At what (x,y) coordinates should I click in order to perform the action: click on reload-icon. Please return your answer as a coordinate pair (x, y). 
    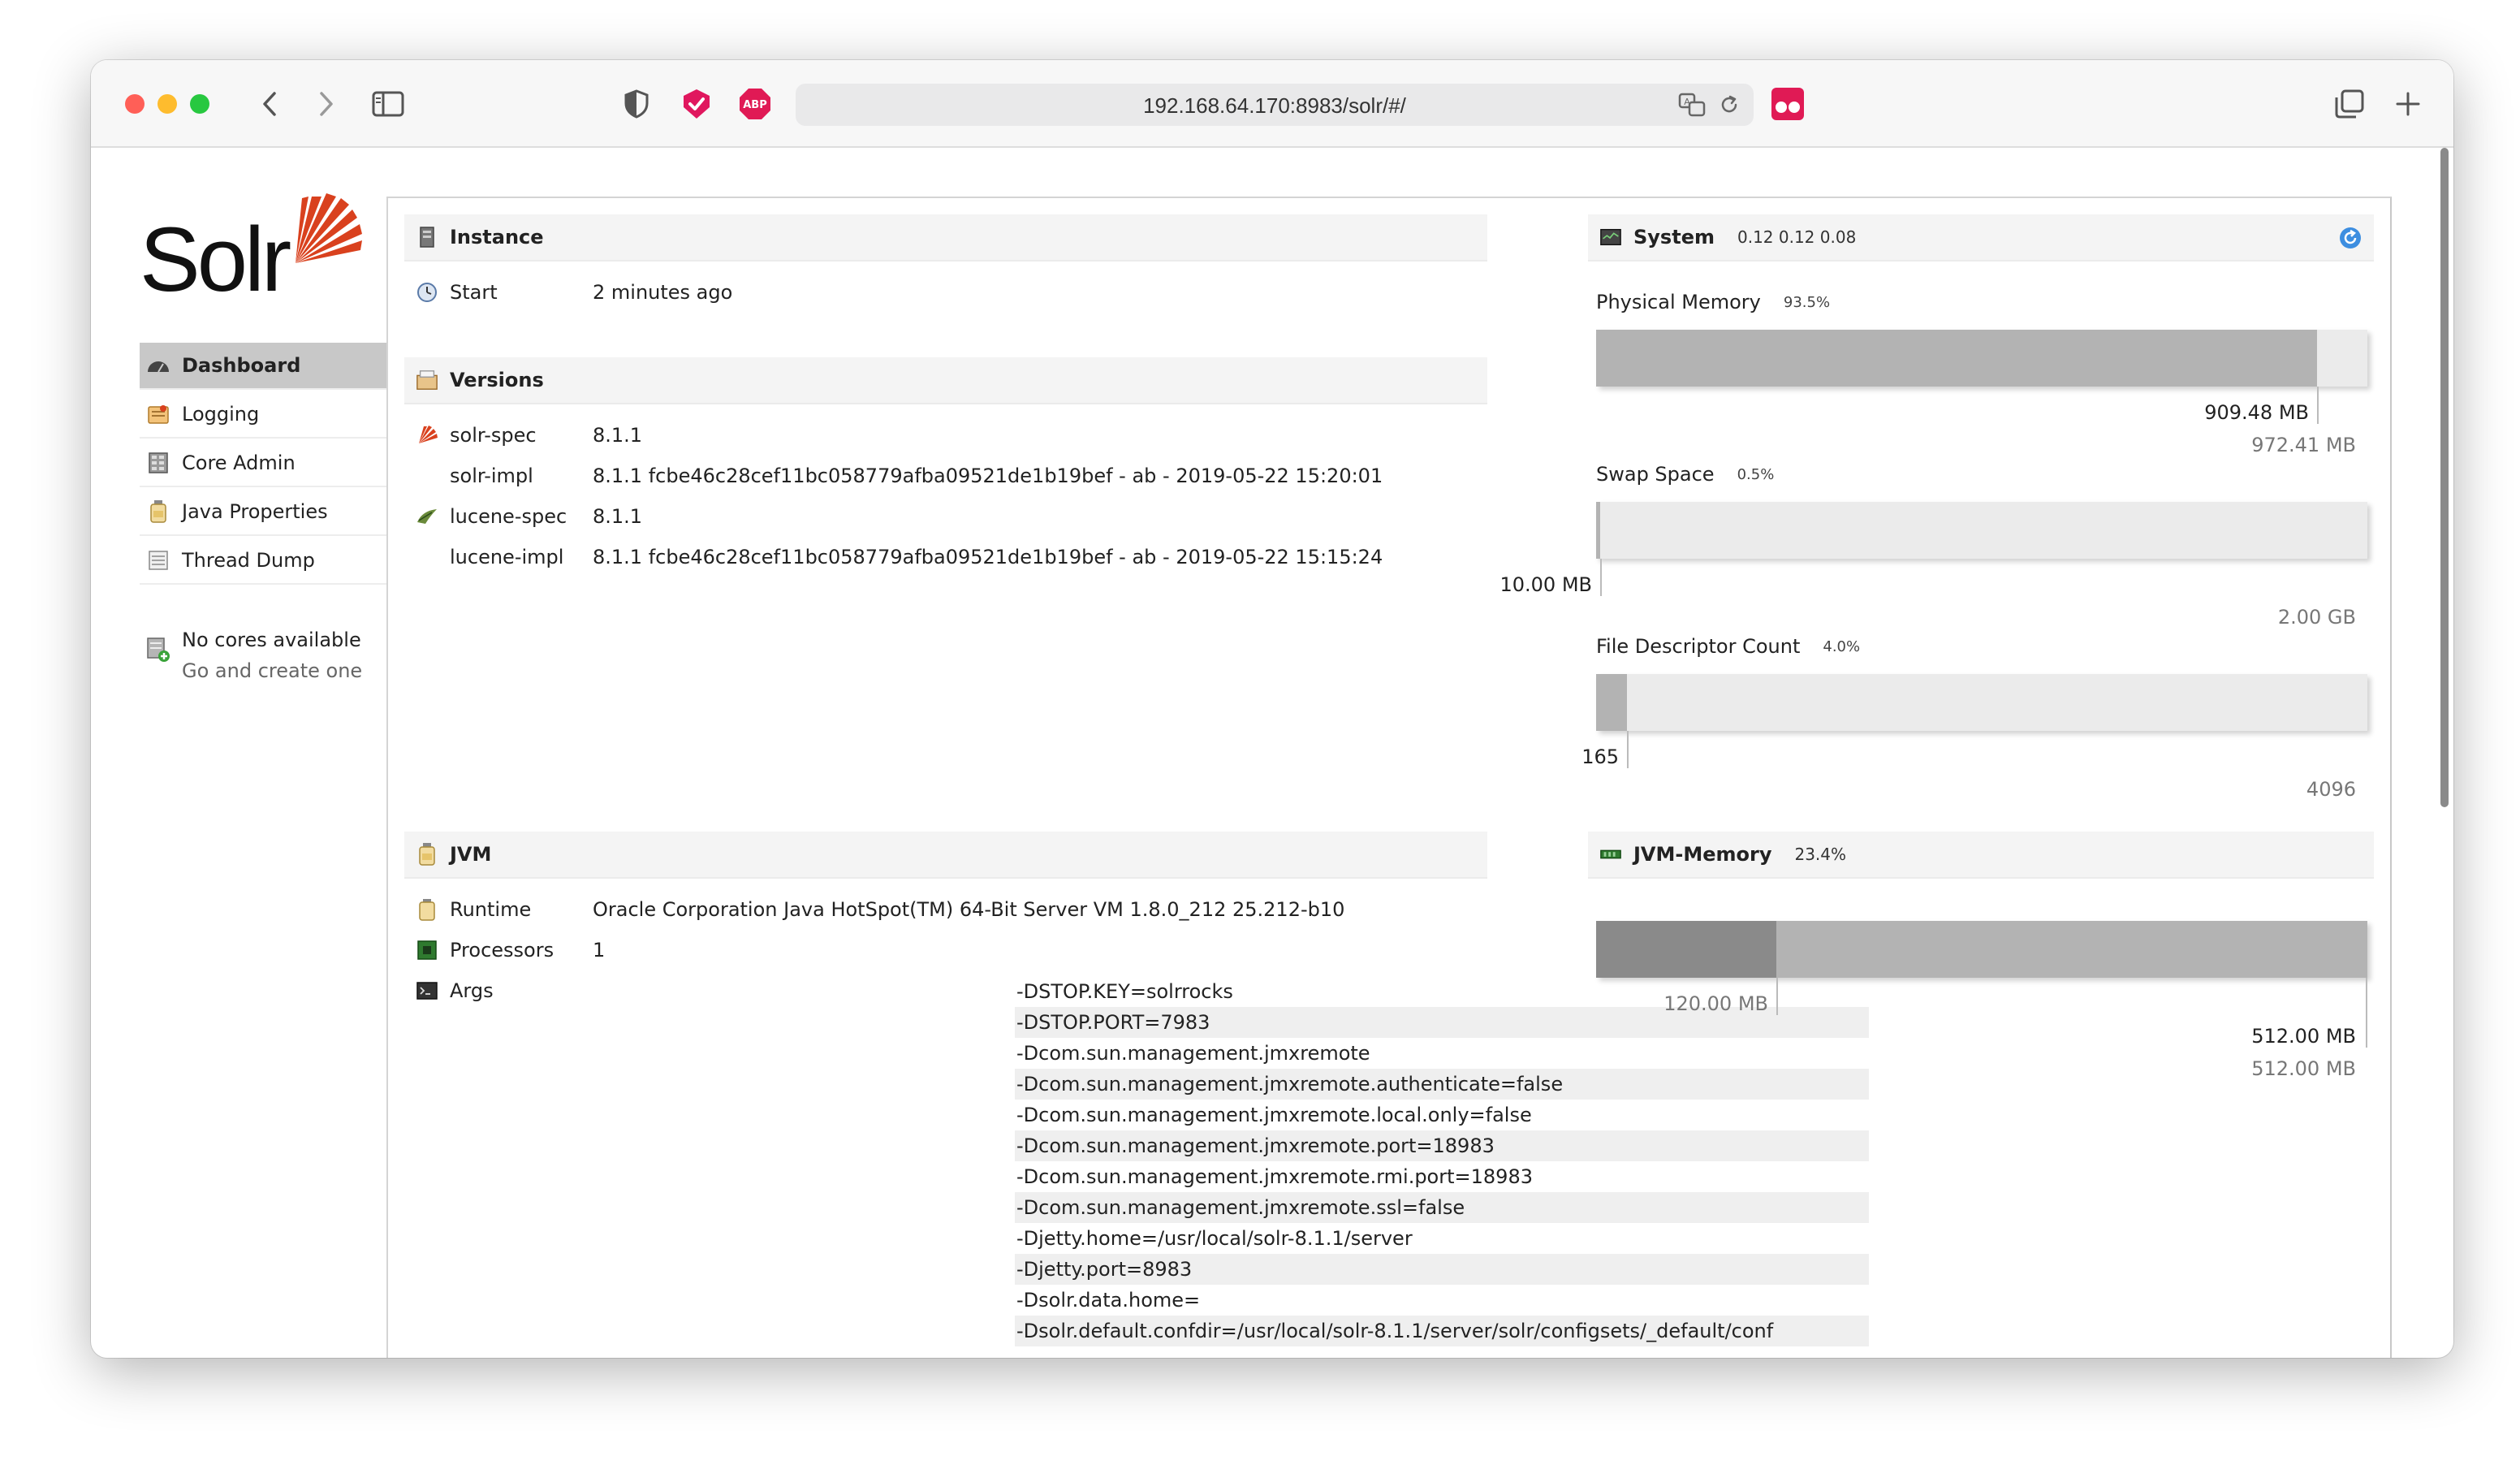
    Looking at the image, I should click on (1729, 104).